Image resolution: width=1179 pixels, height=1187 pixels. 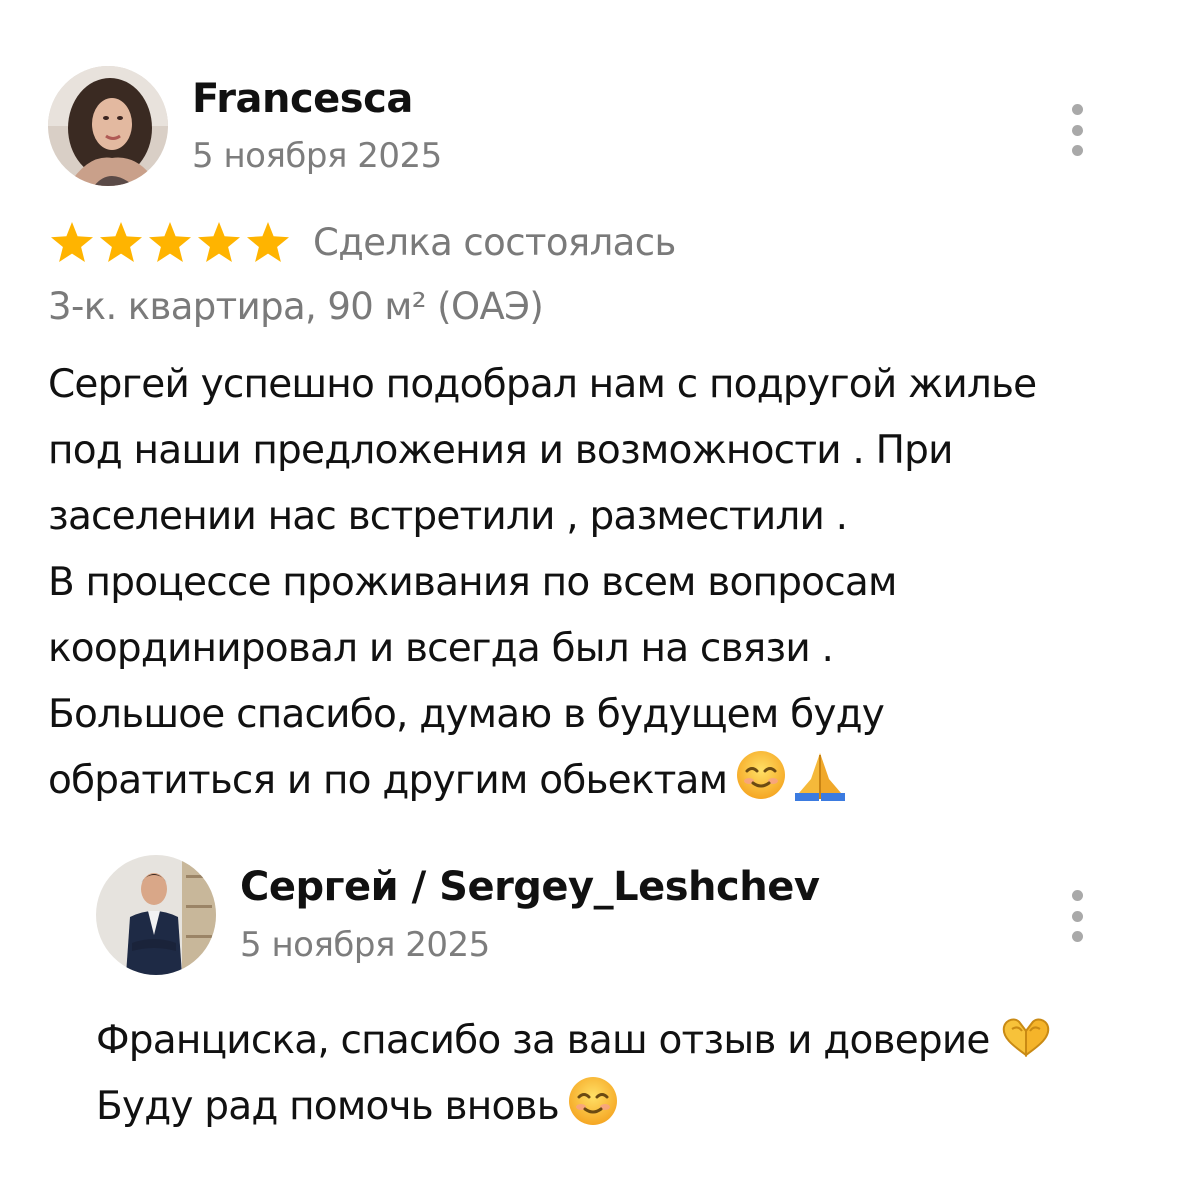 I want to click on reply-text-line: Буду рад помочь вновь, so click(x=626, y=1107).